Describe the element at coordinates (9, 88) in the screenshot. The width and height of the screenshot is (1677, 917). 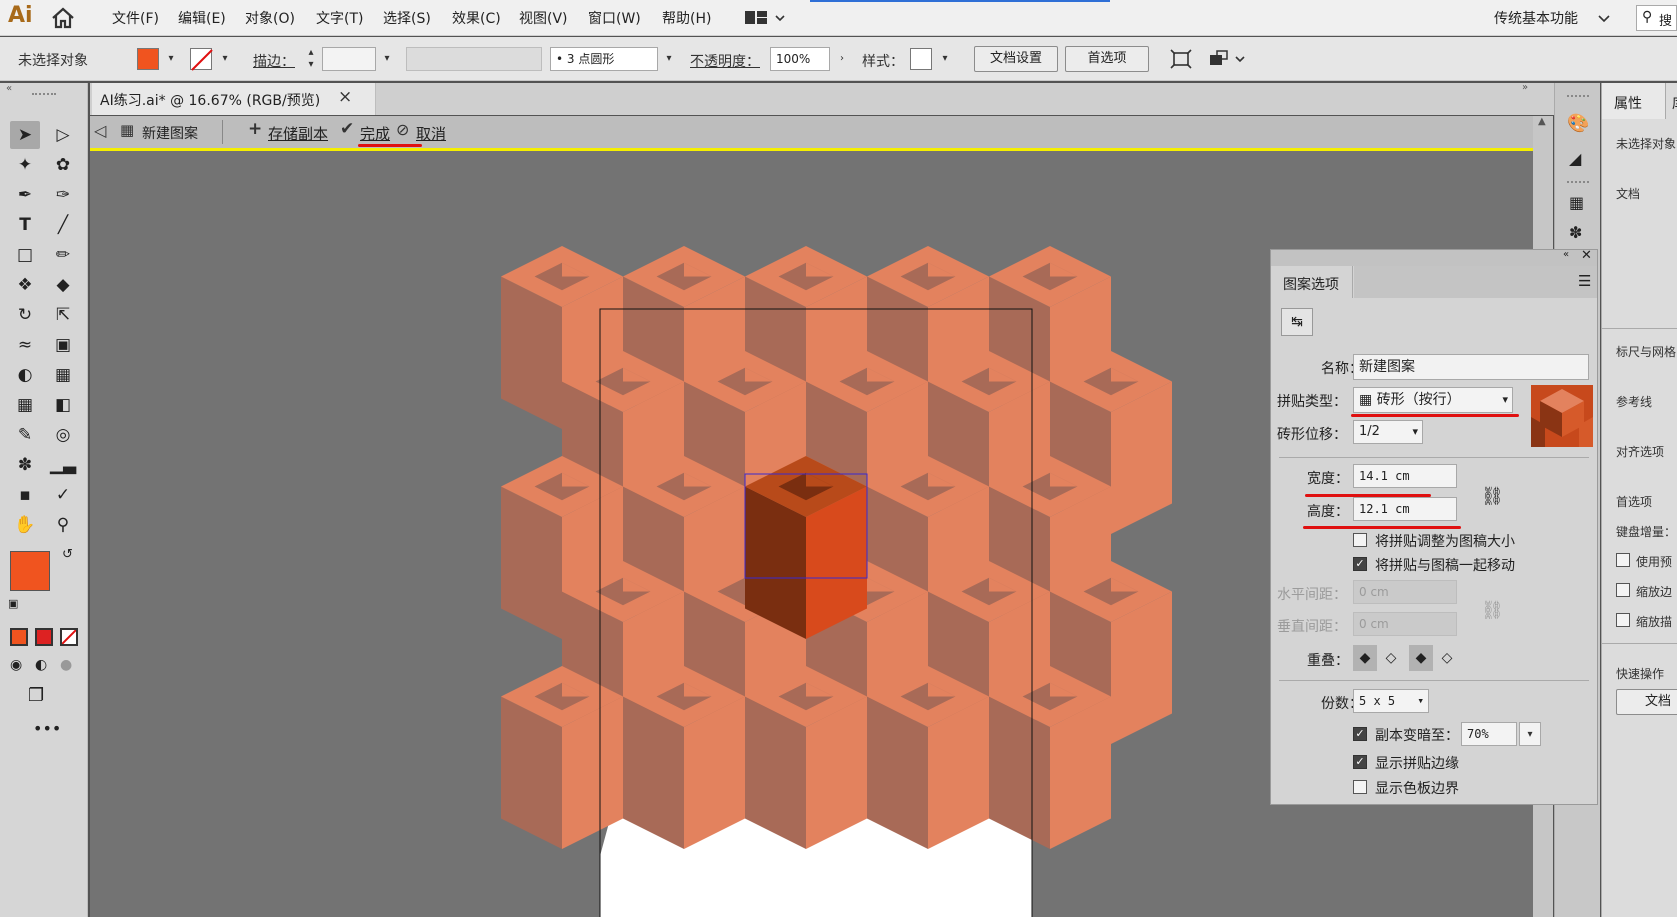
I see `panel-collapse-icon: «` at that location.